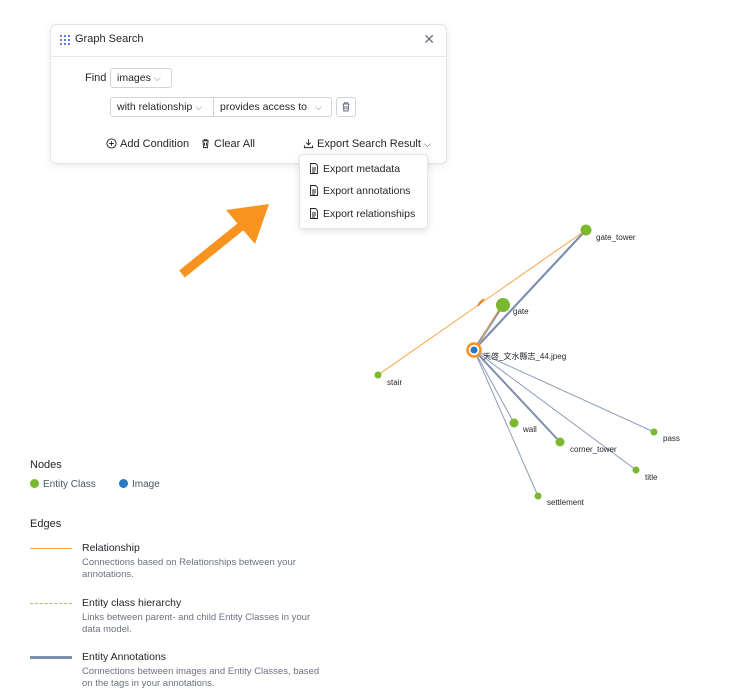  Describe the element at coordinates (111, 548) in the screenshot. I see `relationship-title: Relationship` at that location.